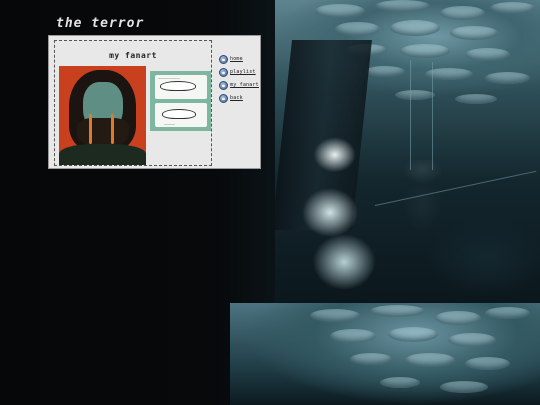 The height and width of the screenshot is (405, 540). Describe the element at coordinates (102, 115) in the screenshot. I see `portrait-fanart-image` at that location.